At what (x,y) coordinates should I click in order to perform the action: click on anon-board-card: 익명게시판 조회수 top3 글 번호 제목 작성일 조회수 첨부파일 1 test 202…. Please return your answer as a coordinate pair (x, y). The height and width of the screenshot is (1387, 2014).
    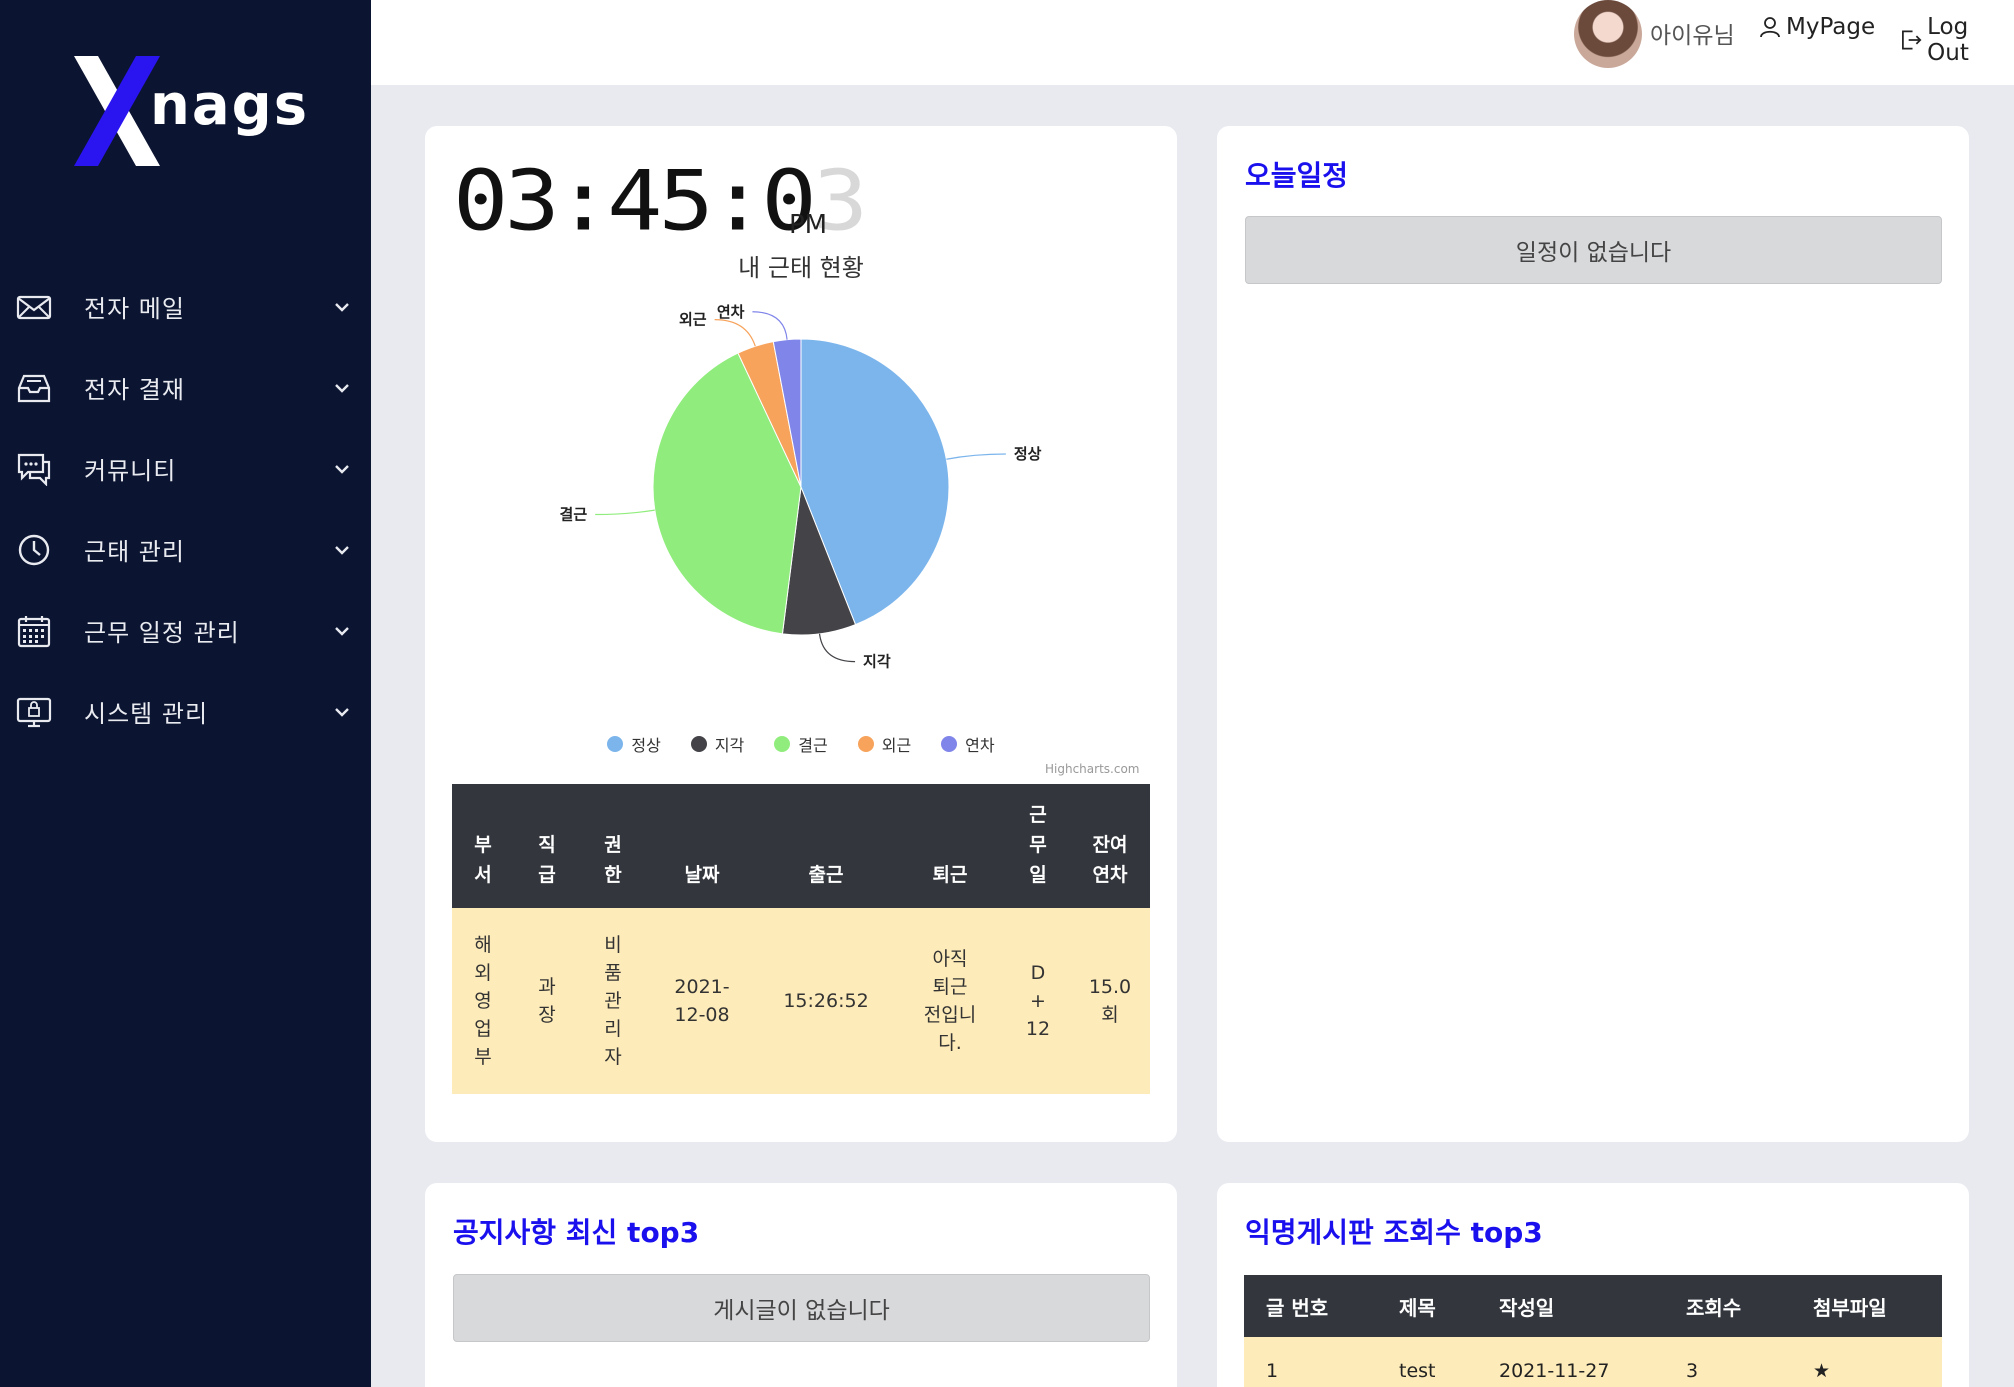
    Looking at the image, I should click on (1593, 1285).